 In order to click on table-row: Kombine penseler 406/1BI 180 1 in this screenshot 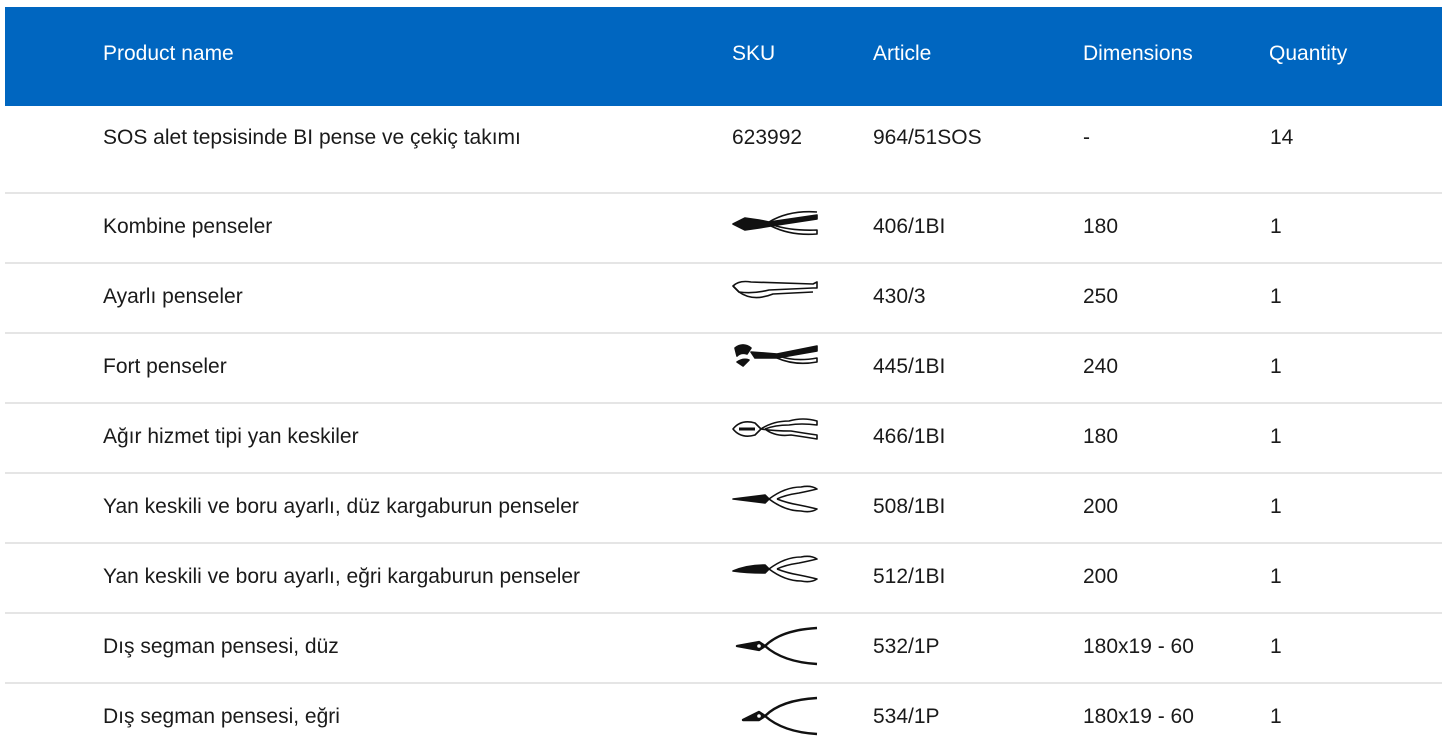, I will do `click(723, 229)`.